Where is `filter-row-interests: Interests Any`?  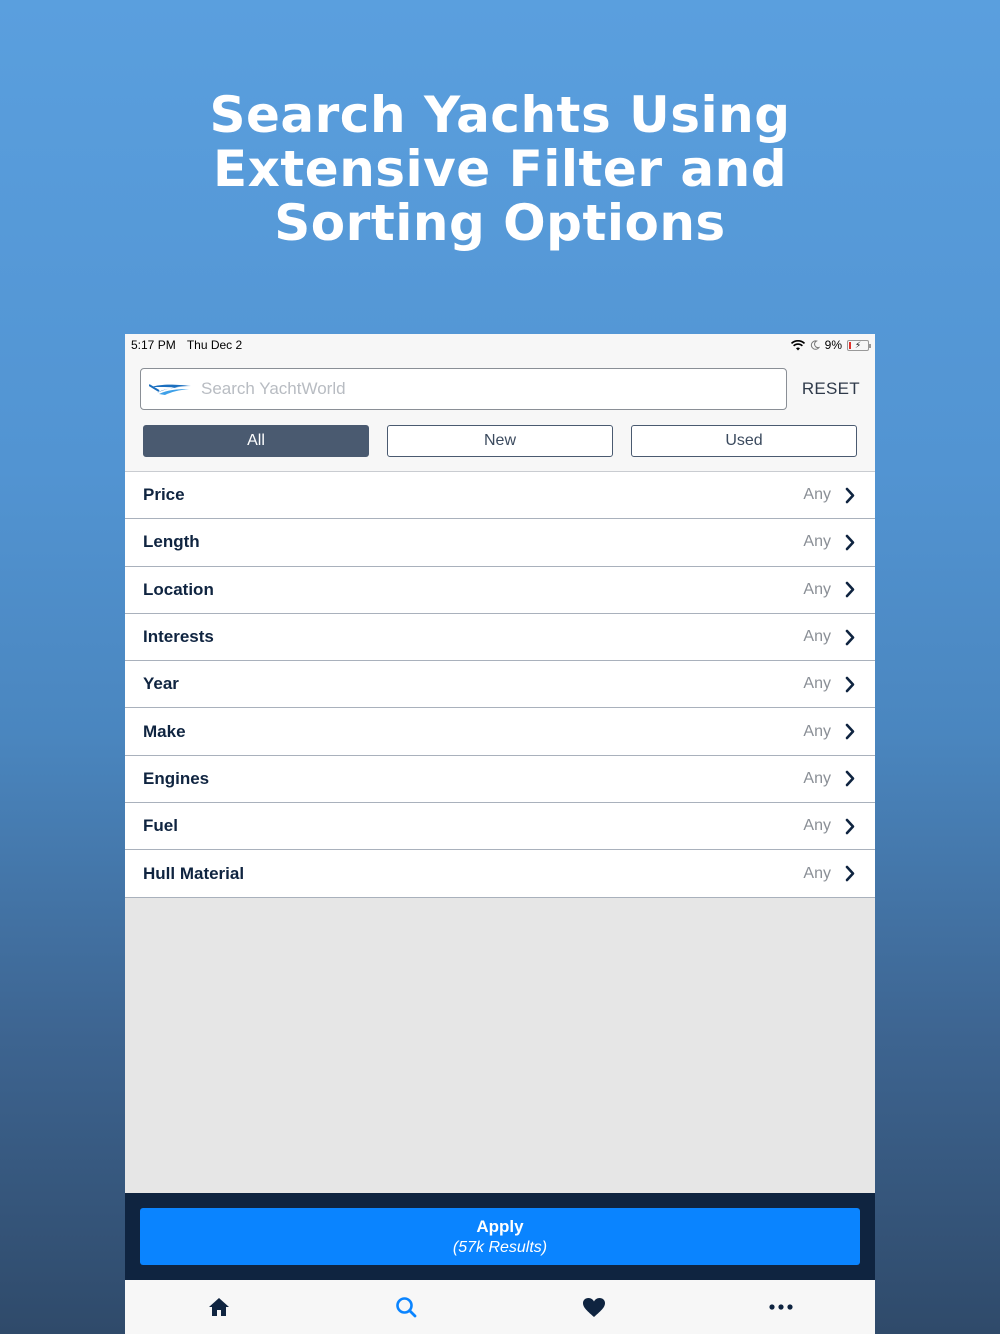
filter-row-interests: Interests Any is located at coordinates (500, 638).